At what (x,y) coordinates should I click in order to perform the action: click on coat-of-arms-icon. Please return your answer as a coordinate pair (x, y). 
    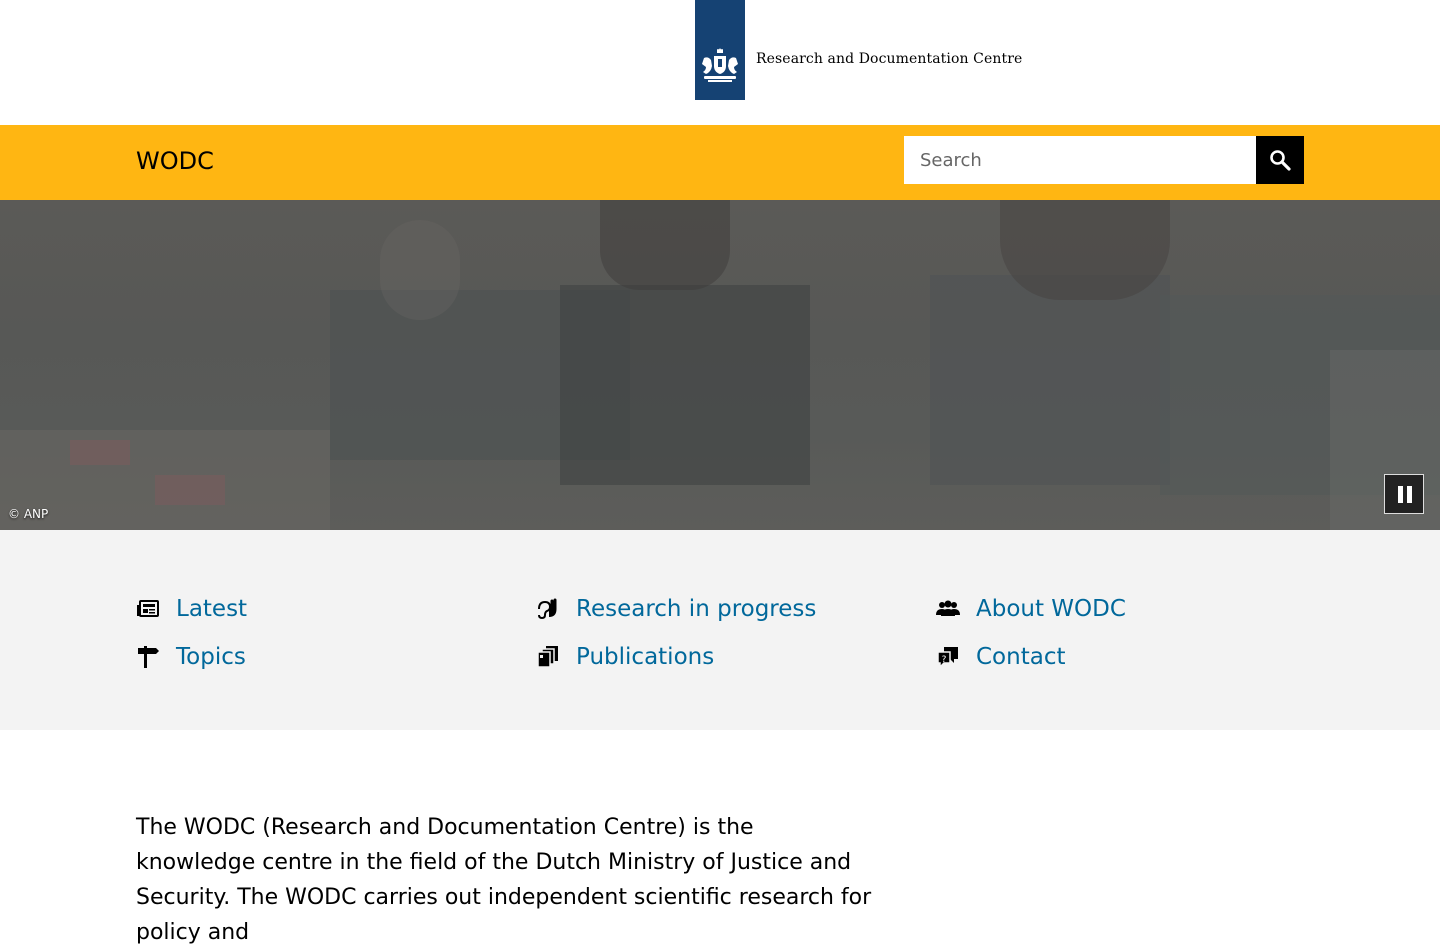
    Looking at the image, I should click on (720, 65).